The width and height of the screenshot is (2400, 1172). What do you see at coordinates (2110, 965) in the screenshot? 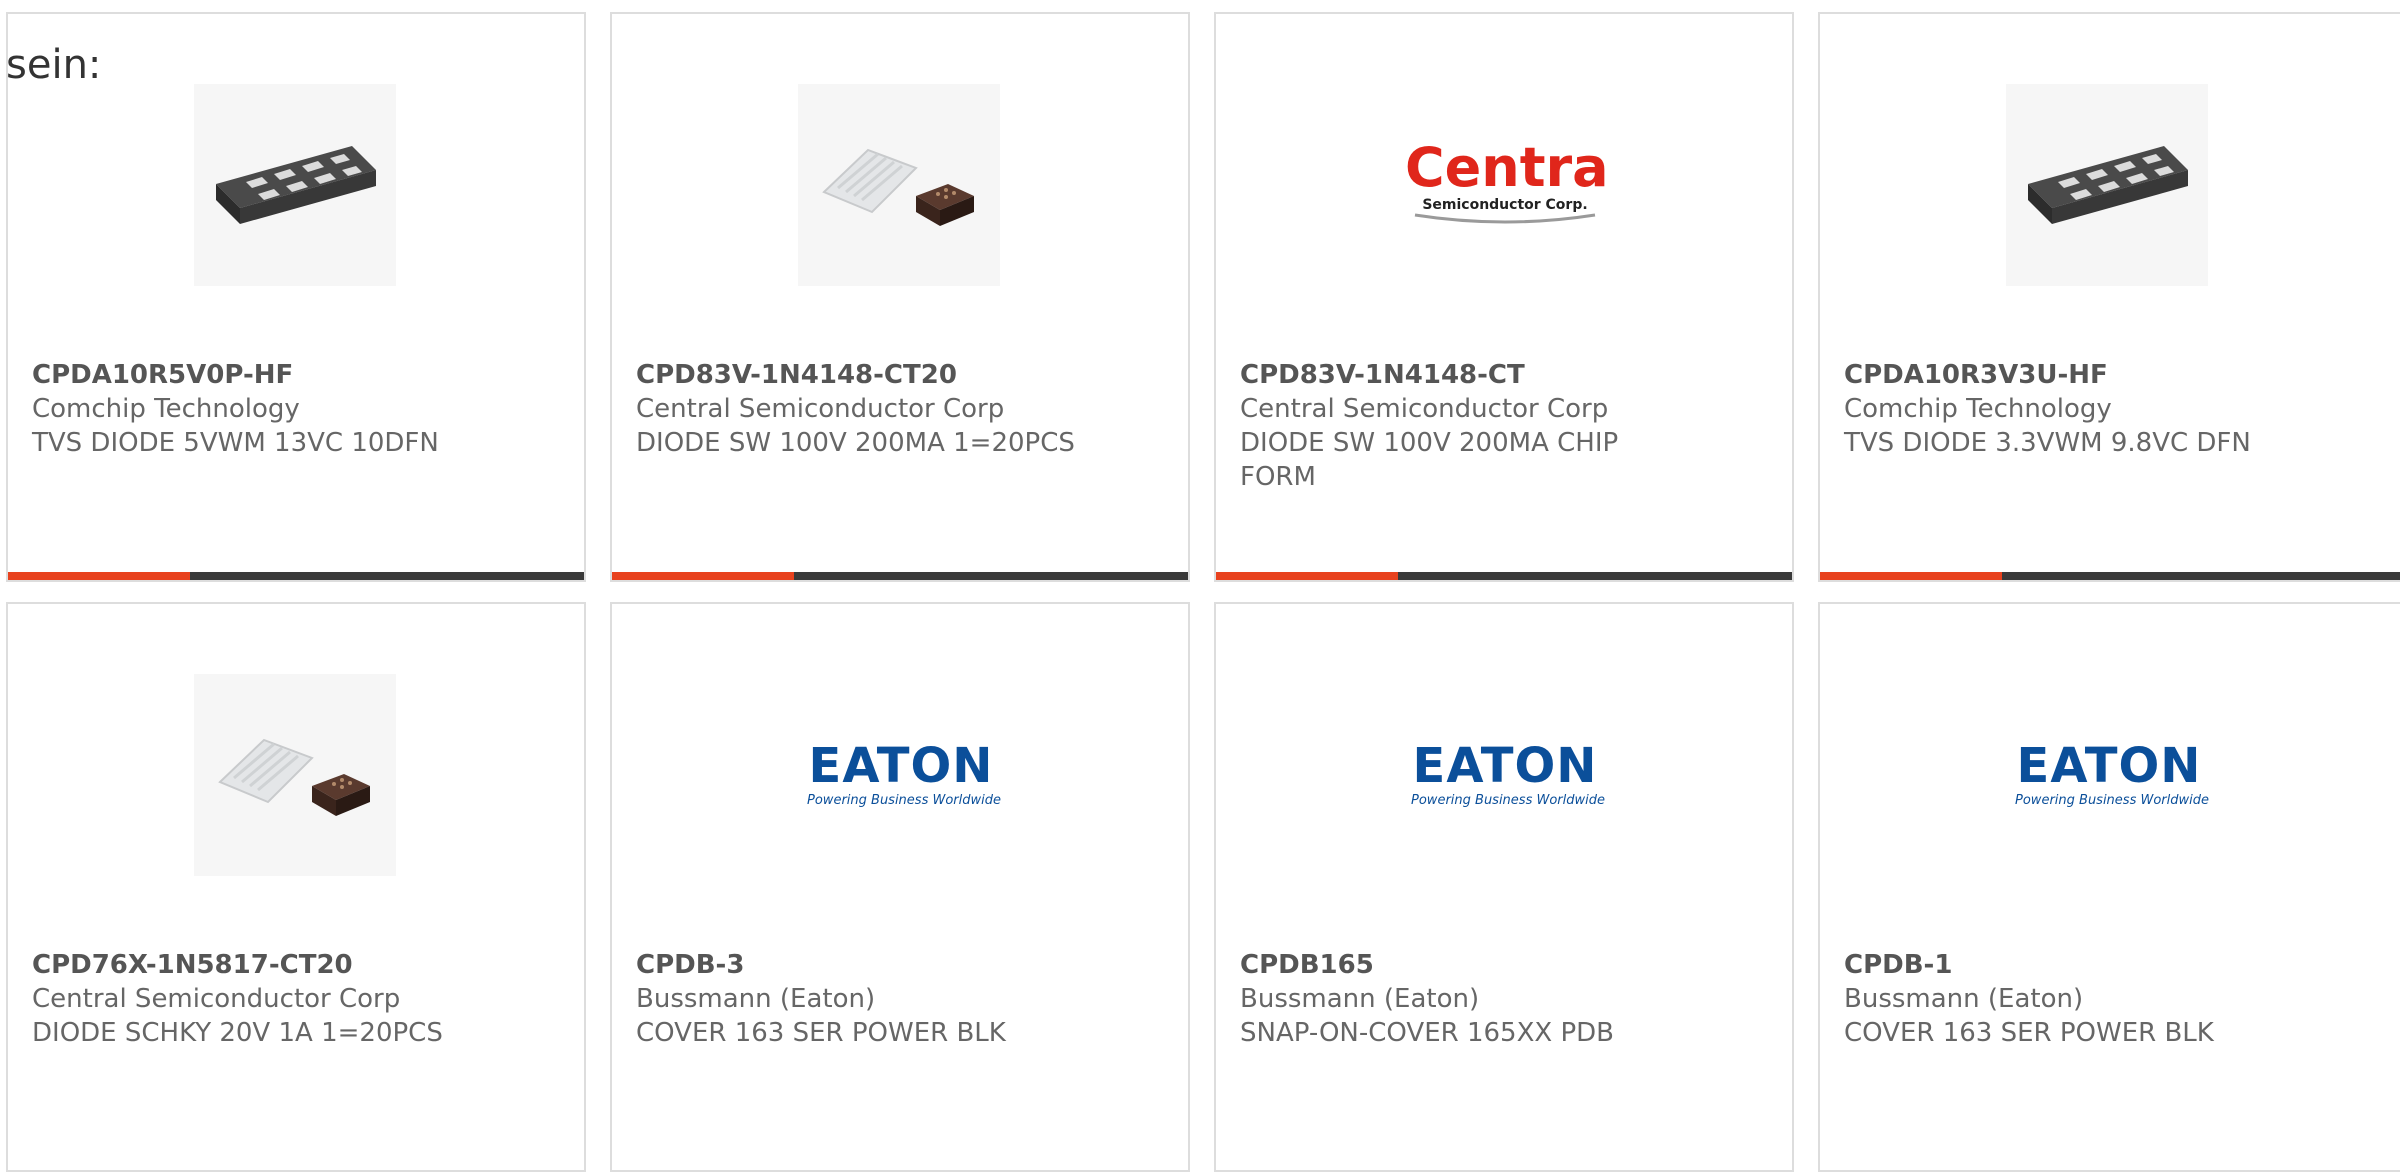
I see `part-number-link: CPDB-1` at bounding box center [2110, 965].